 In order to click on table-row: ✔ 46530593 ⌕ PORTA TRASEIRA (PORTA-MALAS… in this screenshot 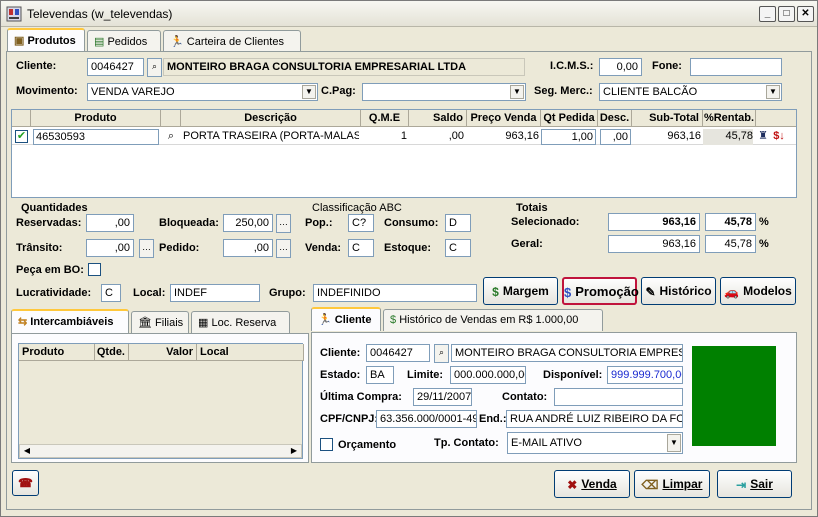, I will do `click(404, 136)`.